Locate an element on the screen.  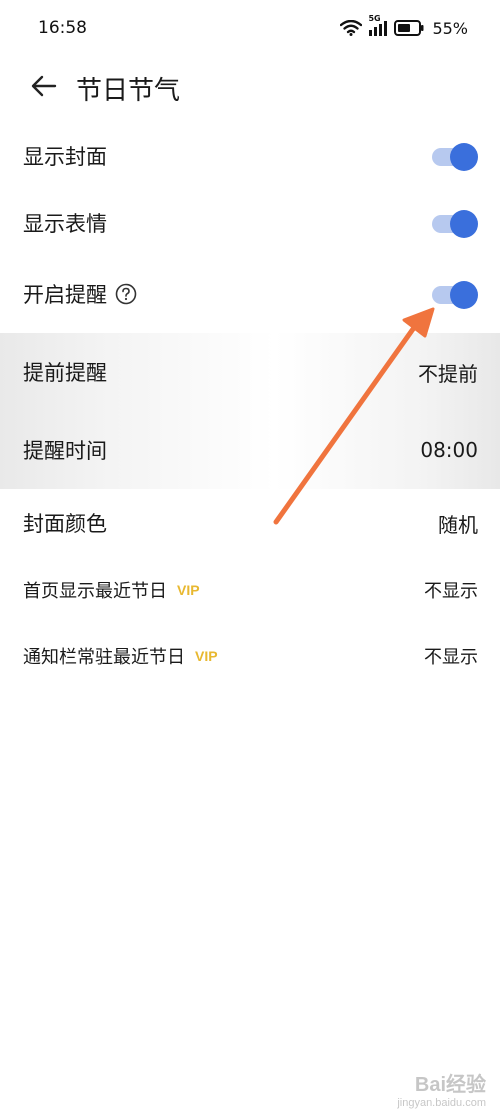
arrow-left-icon is located at coordinates (44, 88).